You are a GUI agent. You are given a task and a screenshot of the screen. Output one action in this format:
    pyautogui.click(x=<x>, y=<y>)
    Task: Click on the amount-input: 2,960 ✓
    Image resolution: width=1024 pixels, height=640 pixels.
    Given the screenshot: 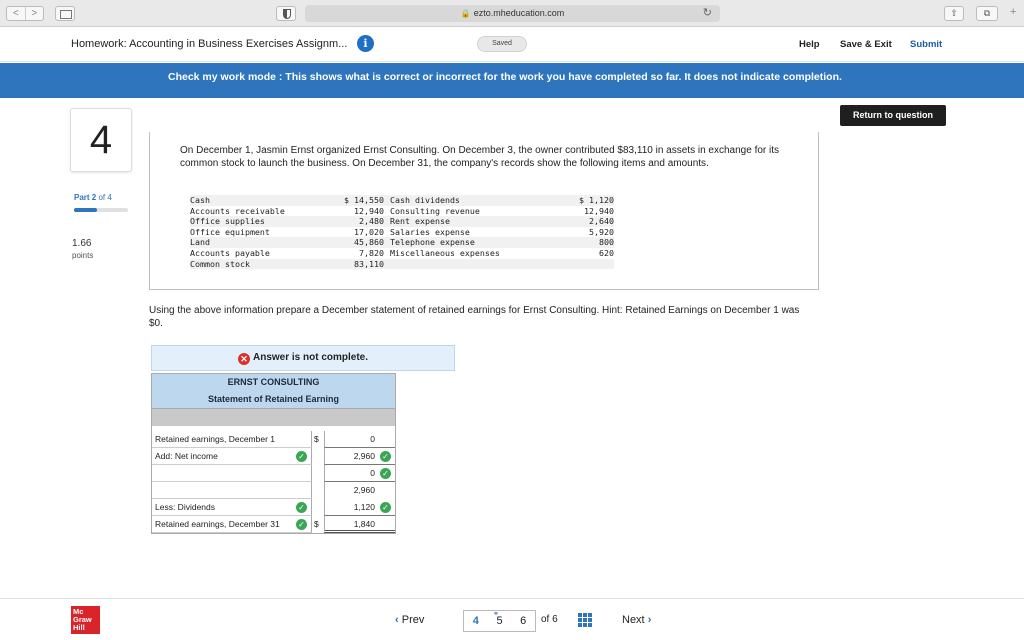 What is the action you would take?
    pyautogui.click(x=359, y=456)
    